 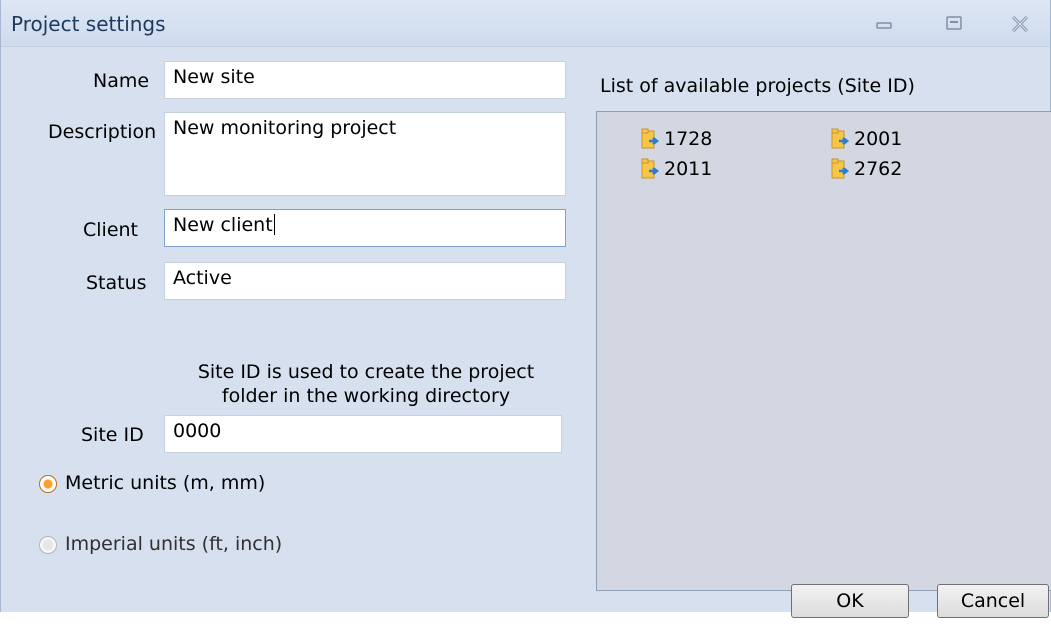 I want to click on description-label: Description, so click(x=102, y=132).